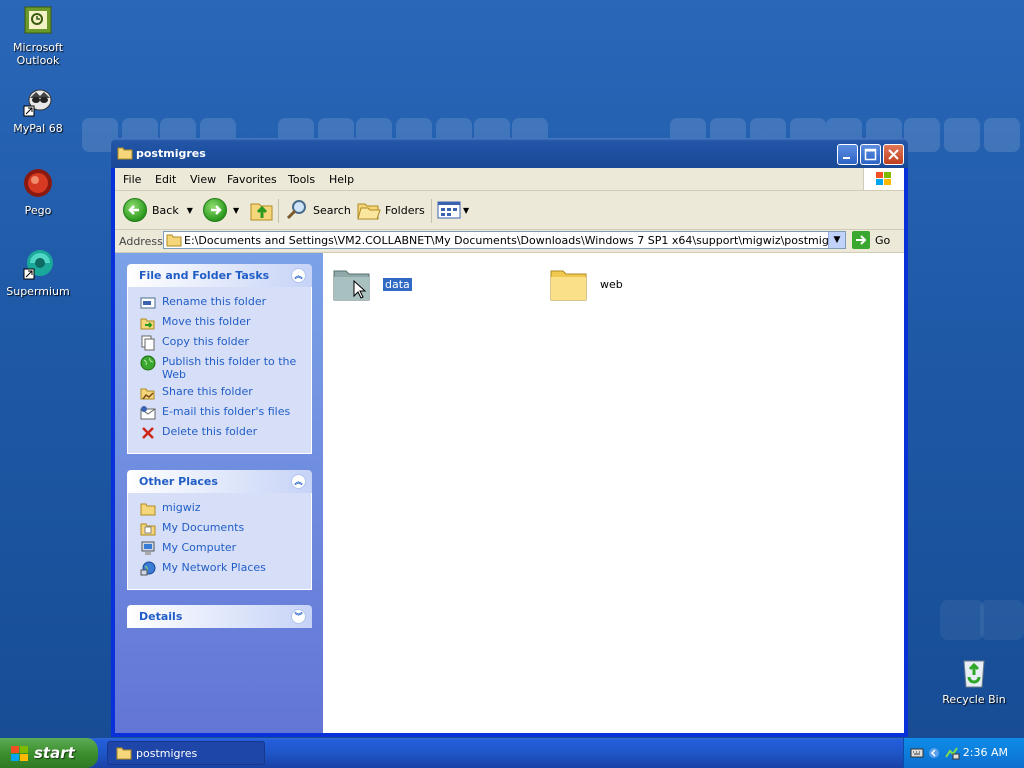 This screenshot has height=768, width=1024. I want to click on panel-header: File and Folder Tasks ︽, so click(219, 275).